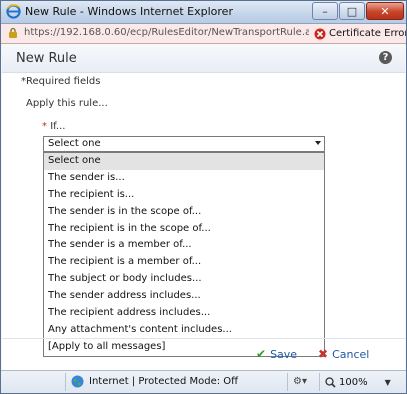 This screenshot has width=407, height=394. I want to click on zoom-level: 100%, so click(353, 382).